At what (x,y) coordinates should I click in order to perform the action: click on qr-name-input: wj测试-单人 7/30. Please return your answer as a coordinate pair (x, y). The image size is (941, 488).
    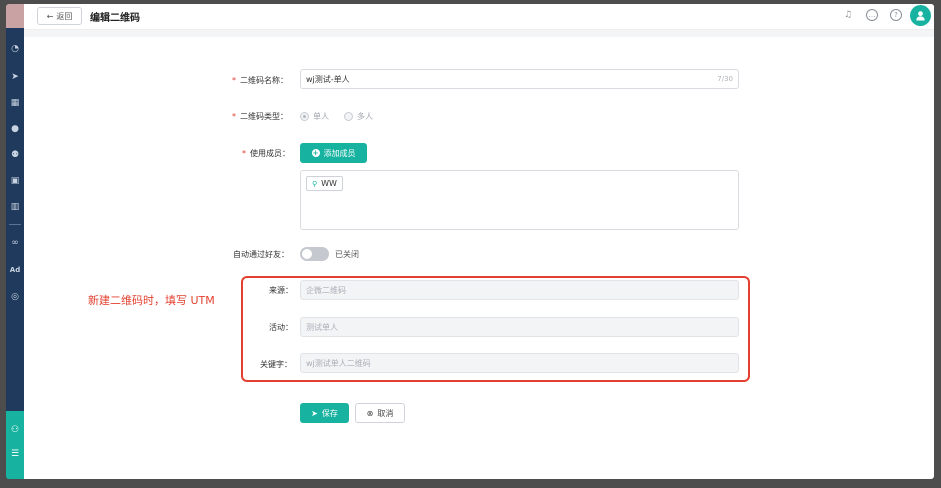
    Looking at the image, I should click on (519, 79).